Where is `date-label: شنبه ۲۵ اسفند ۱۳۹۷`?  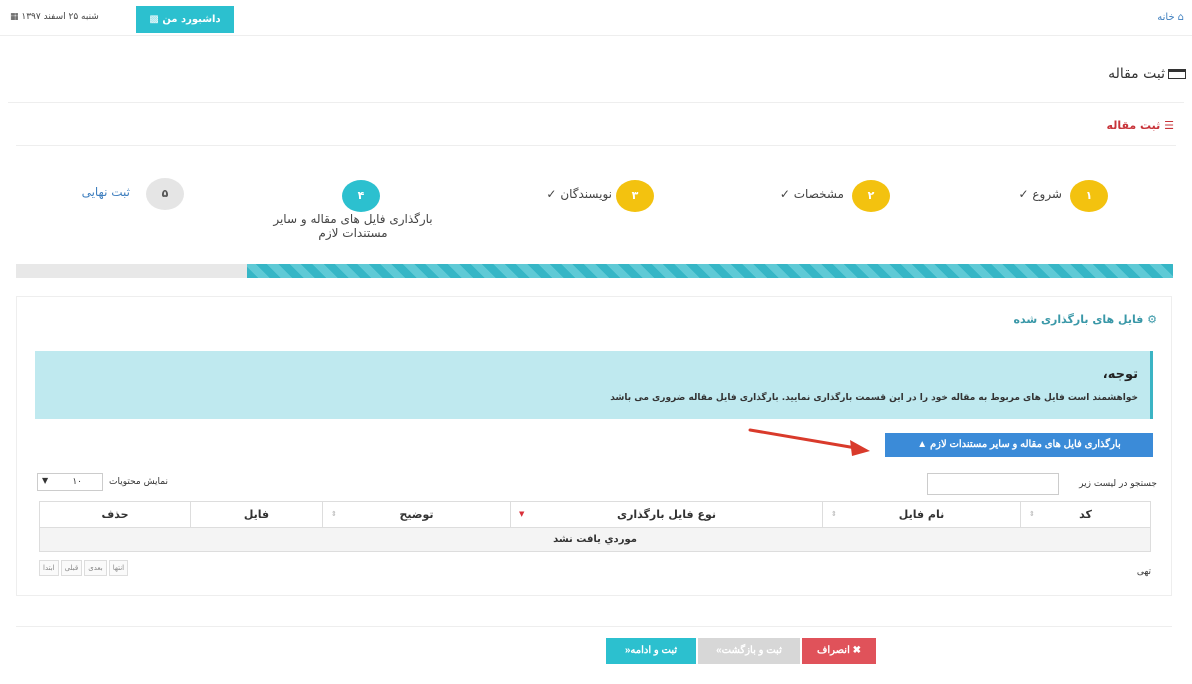 date-label: شنبه ۲۵ اسفند ۱۳۹۷ is located at coordinates (60, 17).